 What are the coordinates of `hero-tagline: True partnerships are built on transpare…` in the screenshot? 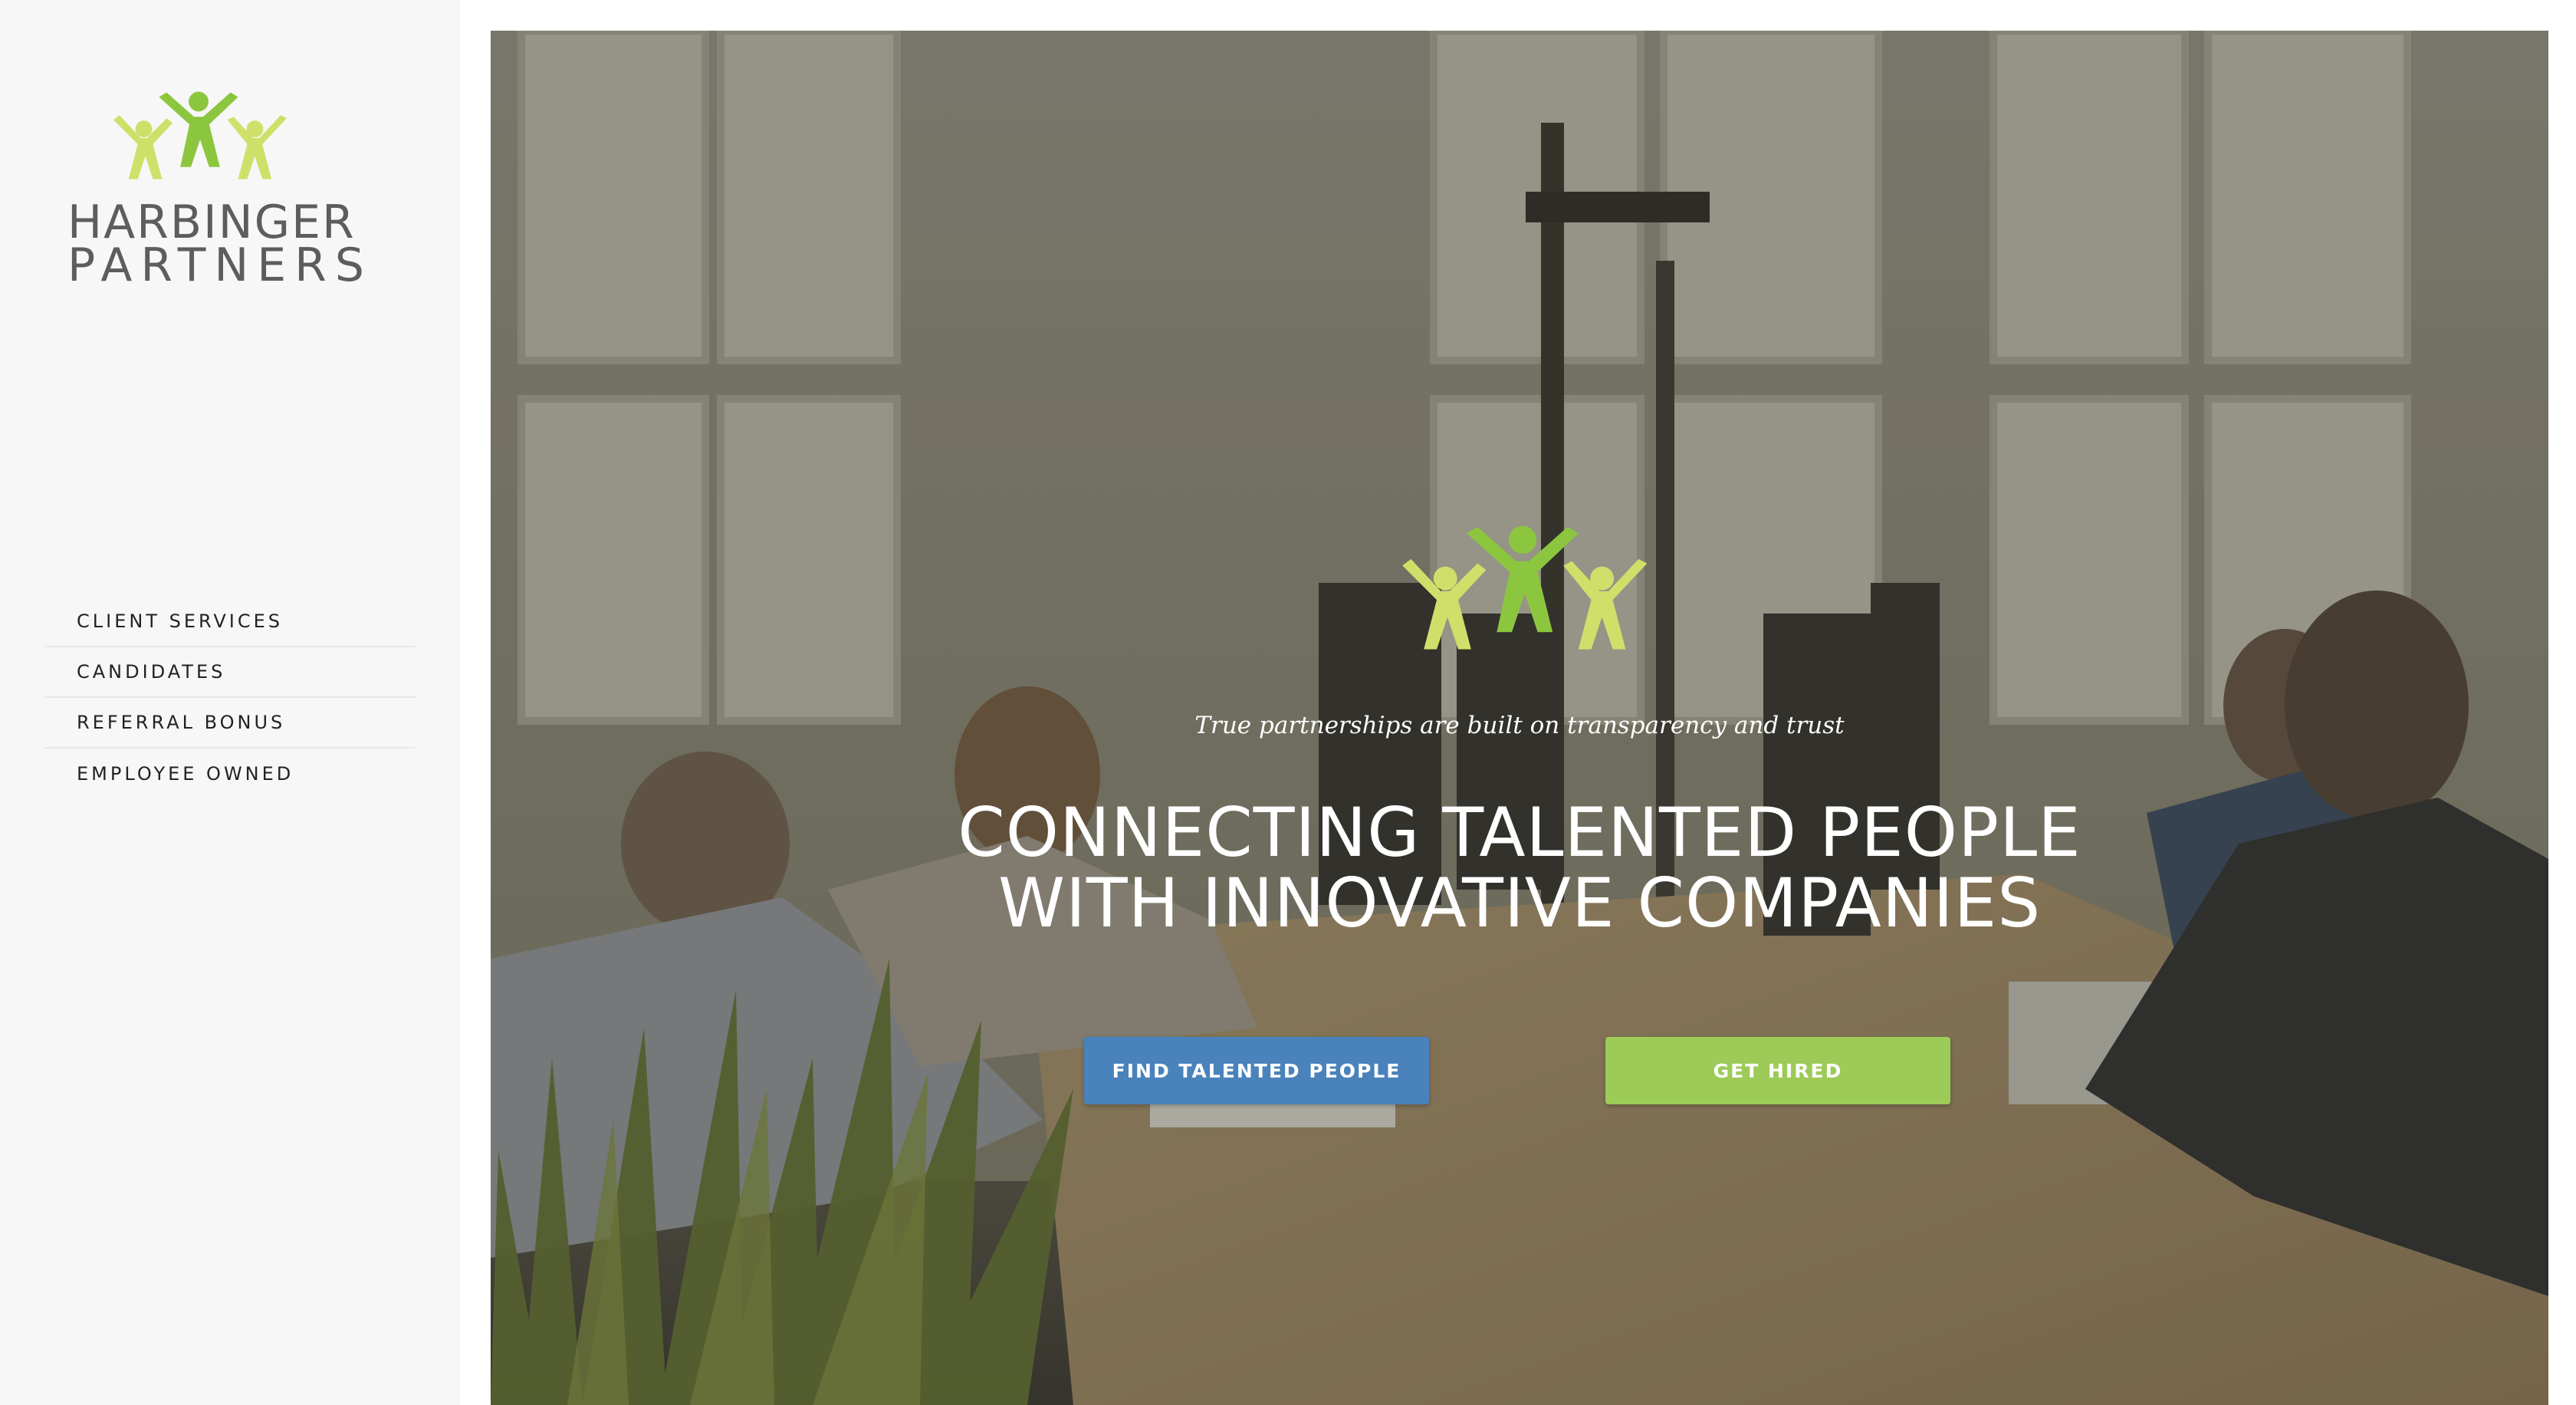 It's located at (1520, 726).